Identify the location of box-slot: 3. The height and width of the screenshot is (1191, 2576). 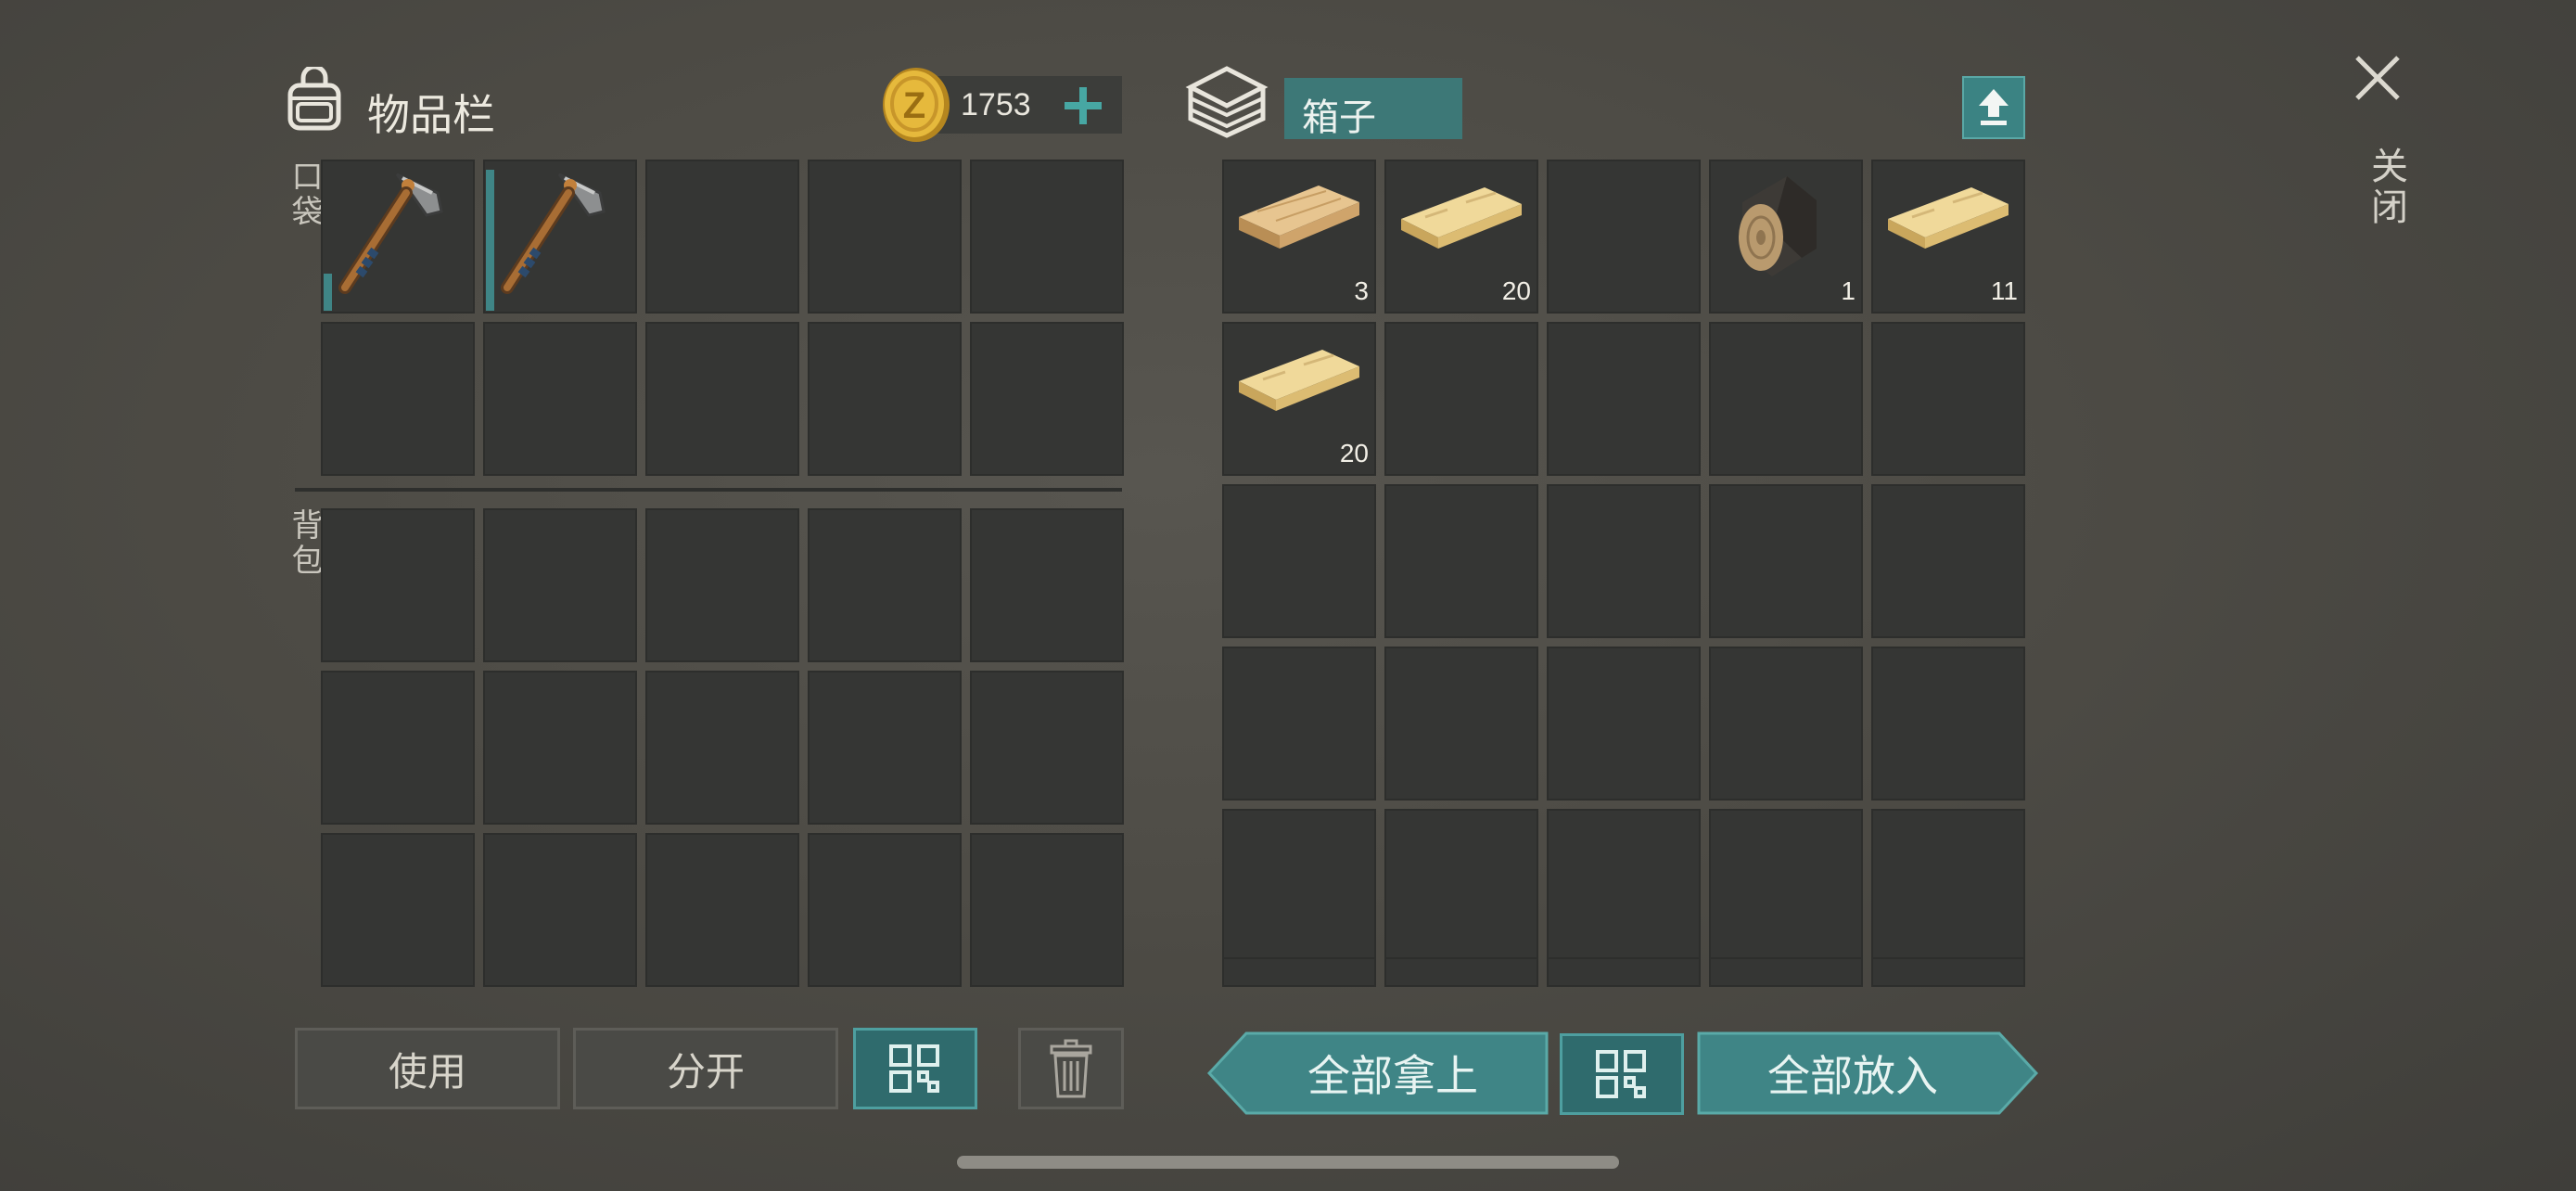
(1299, 237).